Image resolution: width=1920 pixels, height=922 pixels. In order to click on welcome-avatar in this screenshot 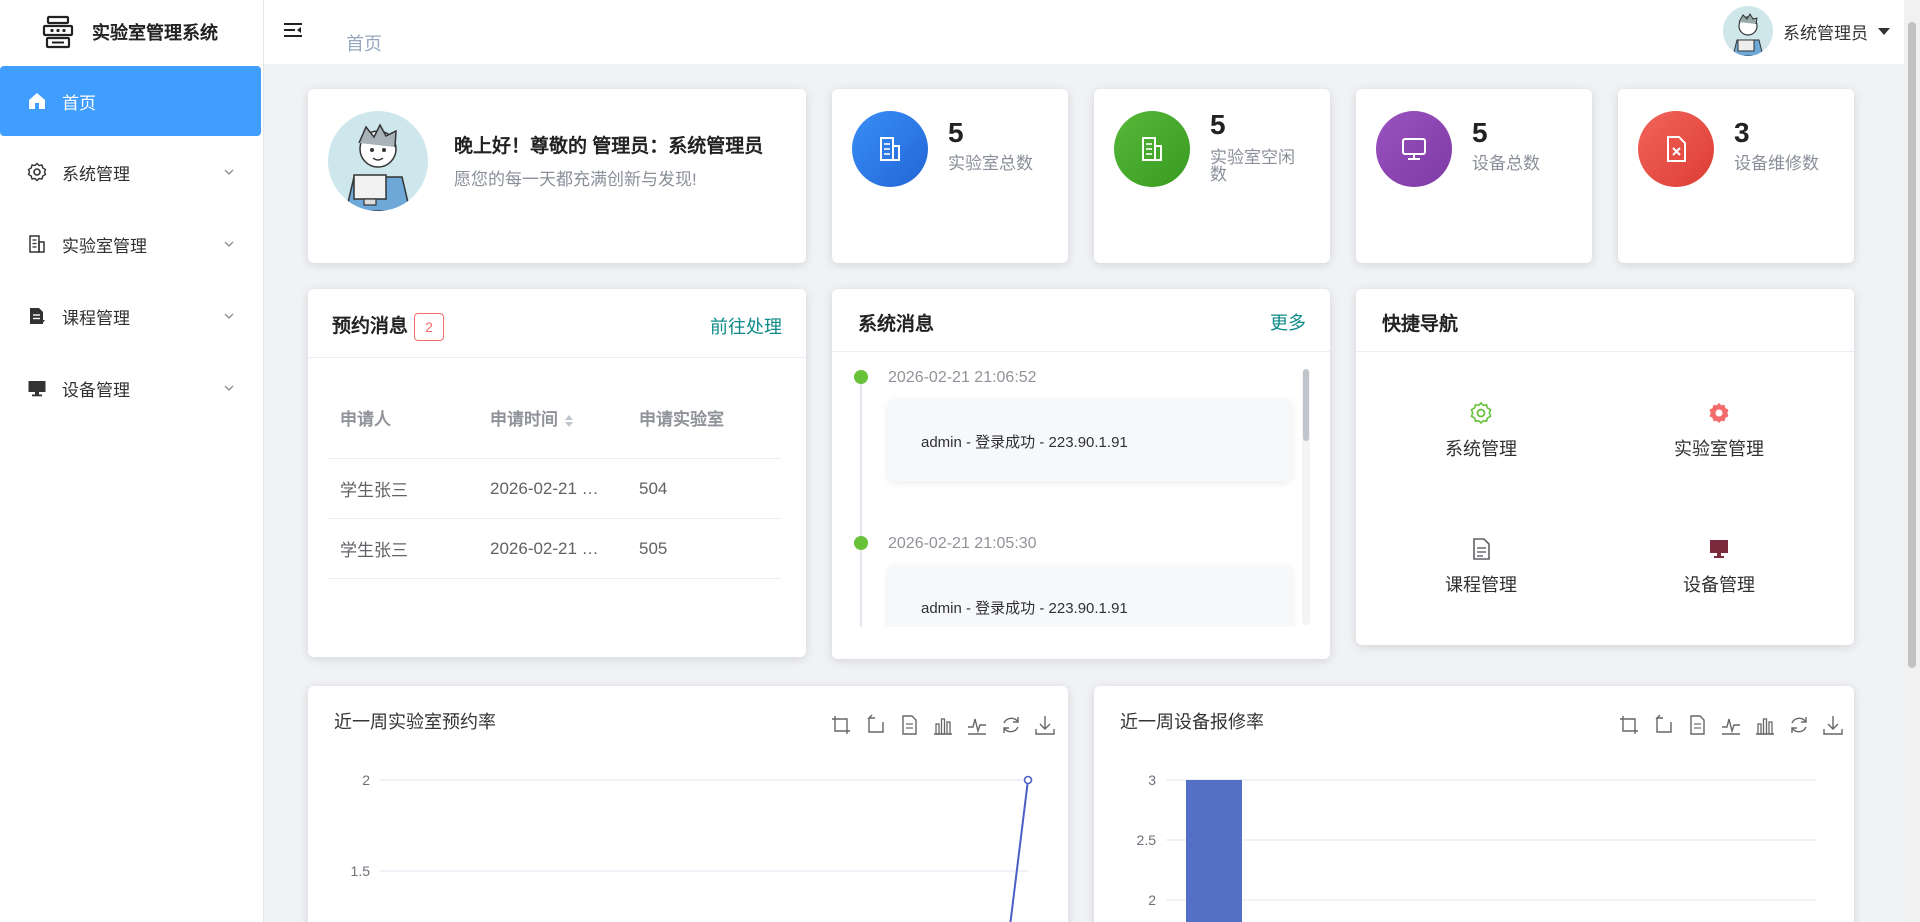, I will do `click(378, 161)`.